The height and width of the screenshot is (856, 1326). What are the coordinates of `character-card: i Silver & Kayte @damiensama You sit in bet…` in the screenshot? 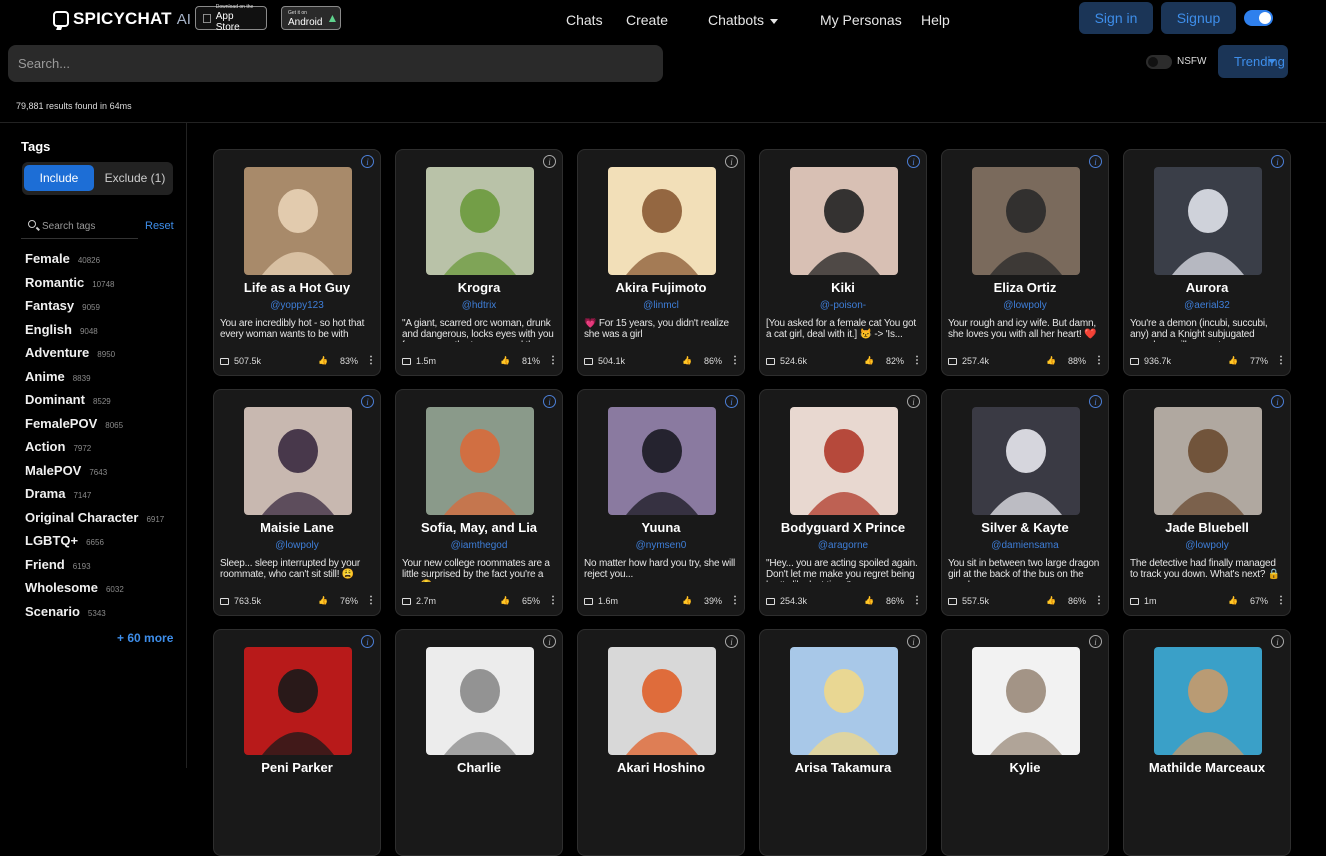 It's located at (1025, 502).